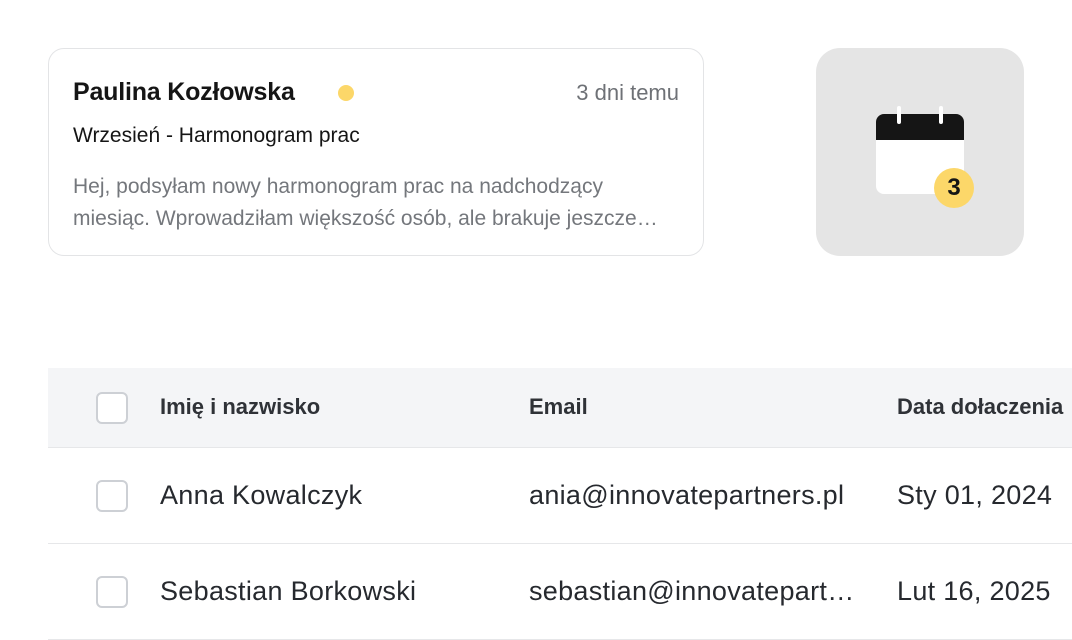  I want to click on message-subject: Wrzesień - Harmonogram prac, so click(216, 135).